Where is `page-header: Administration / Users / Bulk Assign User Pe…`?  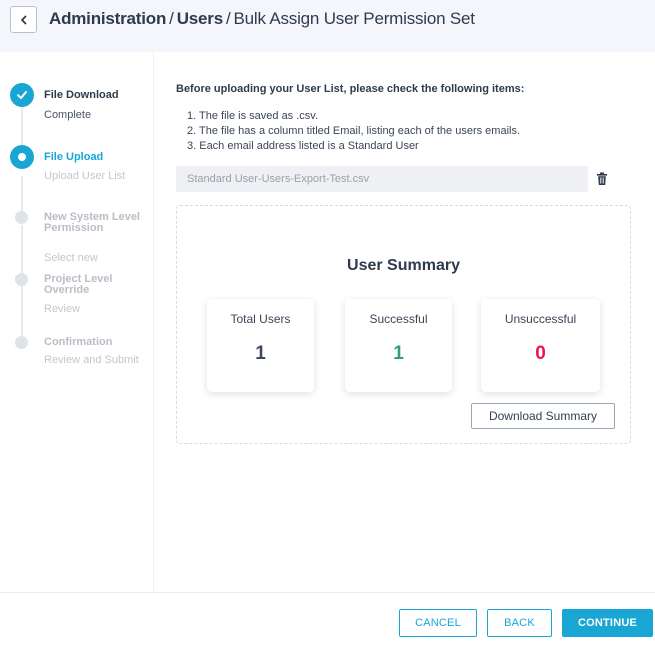
page-header: Administration / Users / Bulk Assign User Pe… is located at coordinates (327, 26).